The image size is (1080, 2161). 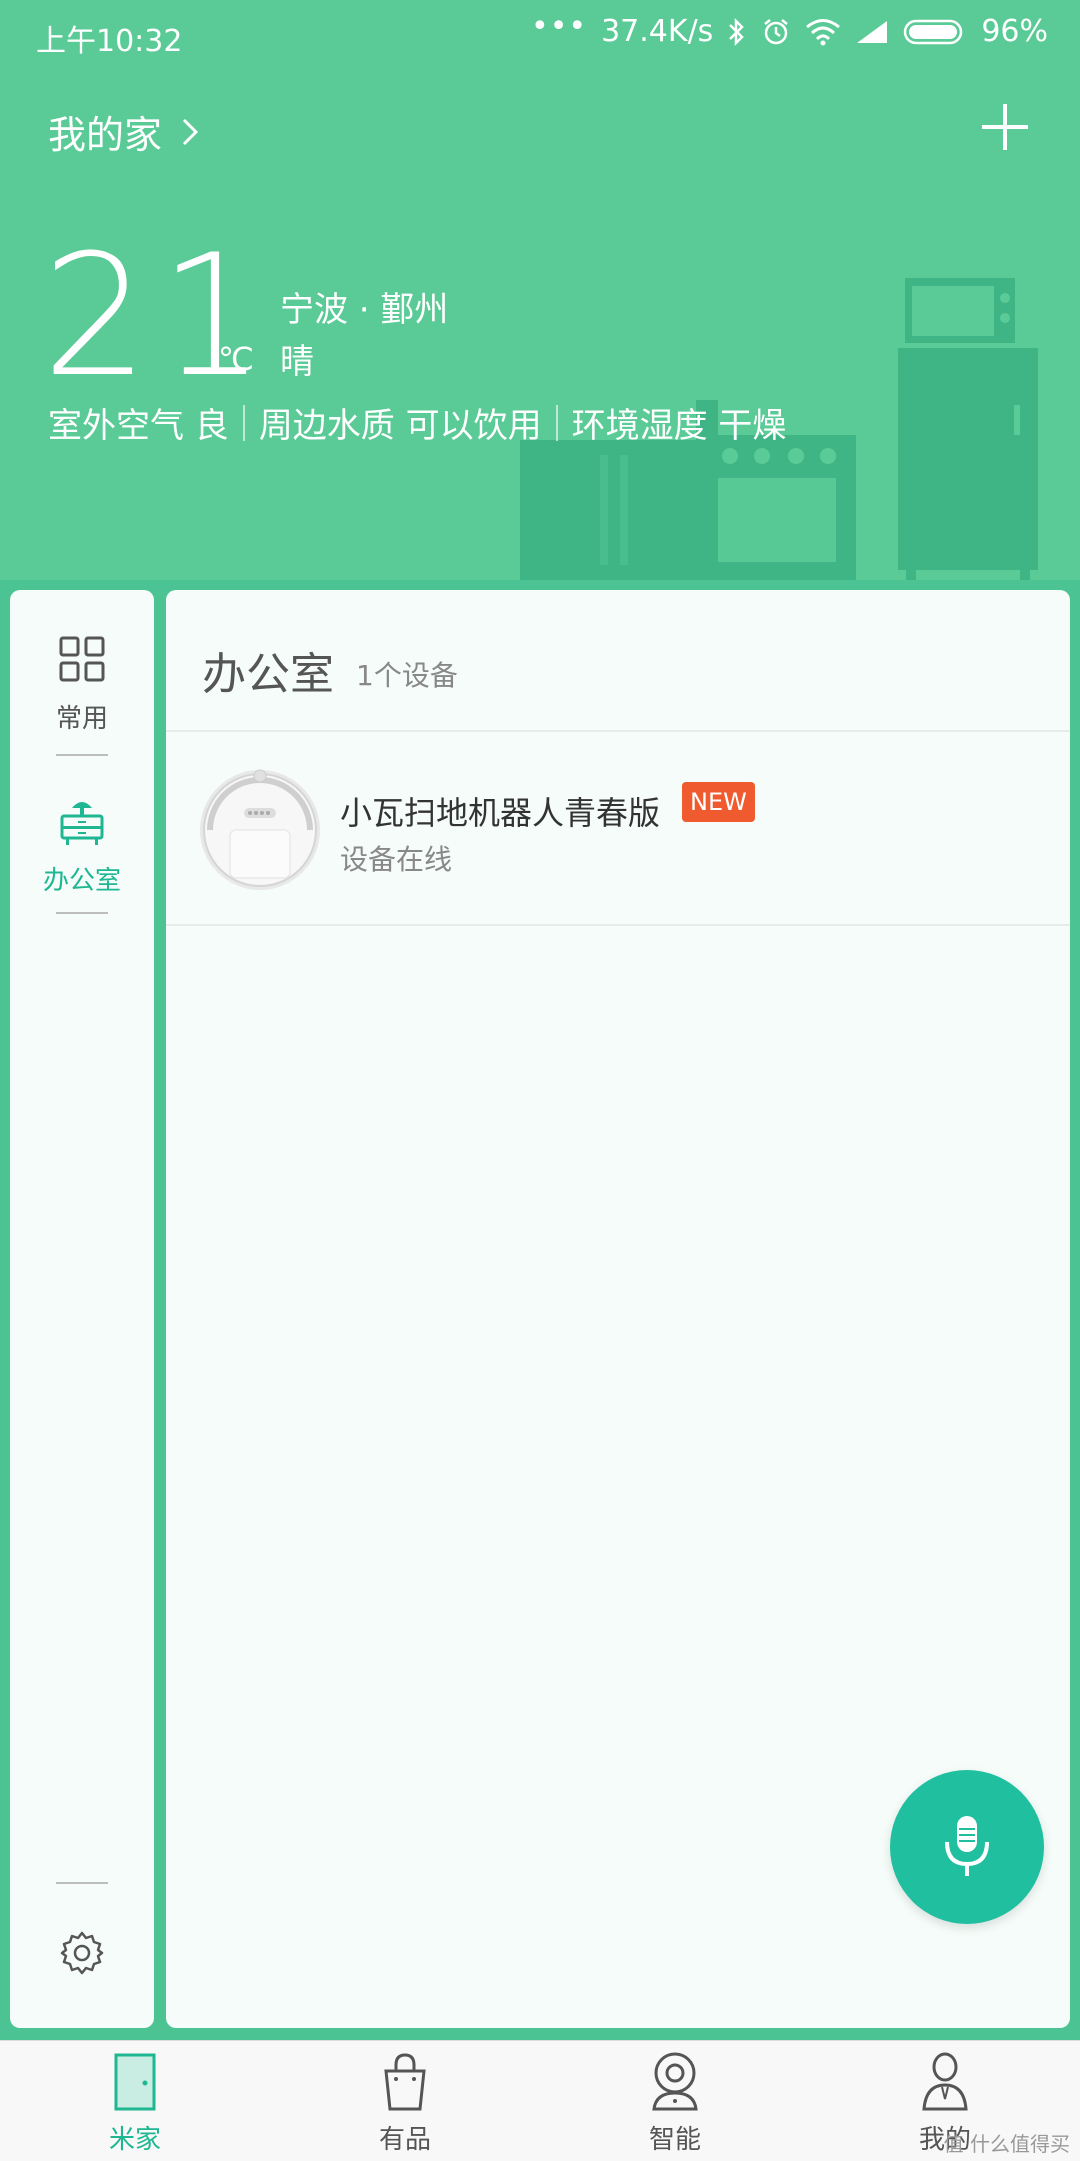 What do you see at coordinates (407, 675) in the screenshot?
I see `device-count: 1个设备` at bounding box center [407, 675].